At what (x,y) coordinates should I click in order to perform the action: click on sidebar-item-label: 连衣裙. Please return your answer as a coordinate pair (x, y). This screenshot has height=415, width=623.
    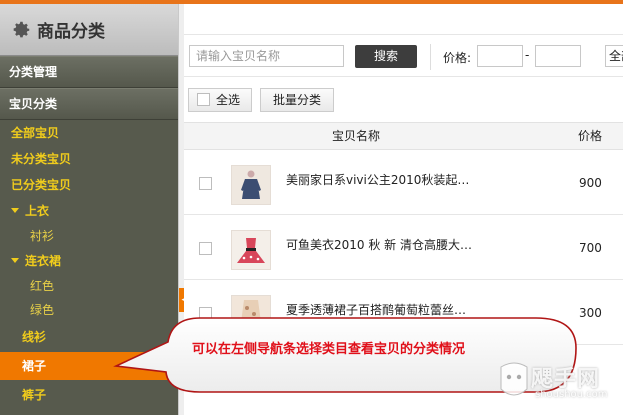
    Looking at the image, I should click on (43, 261).